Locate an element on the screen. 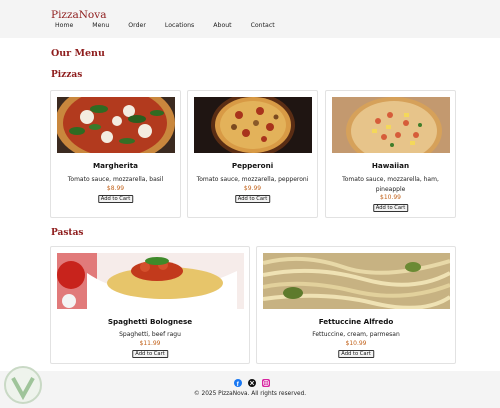 The width and height of the screenshot is (500, 408). svg-text: f is located at coordinates (238, 384).